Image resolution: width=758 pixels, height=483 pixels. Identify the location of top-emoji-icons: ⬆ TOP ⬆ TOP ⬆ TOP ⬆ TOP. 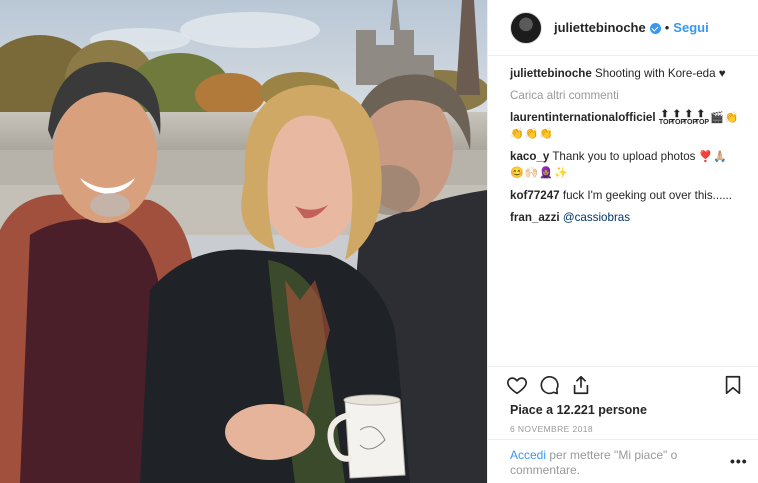
(684, 118).